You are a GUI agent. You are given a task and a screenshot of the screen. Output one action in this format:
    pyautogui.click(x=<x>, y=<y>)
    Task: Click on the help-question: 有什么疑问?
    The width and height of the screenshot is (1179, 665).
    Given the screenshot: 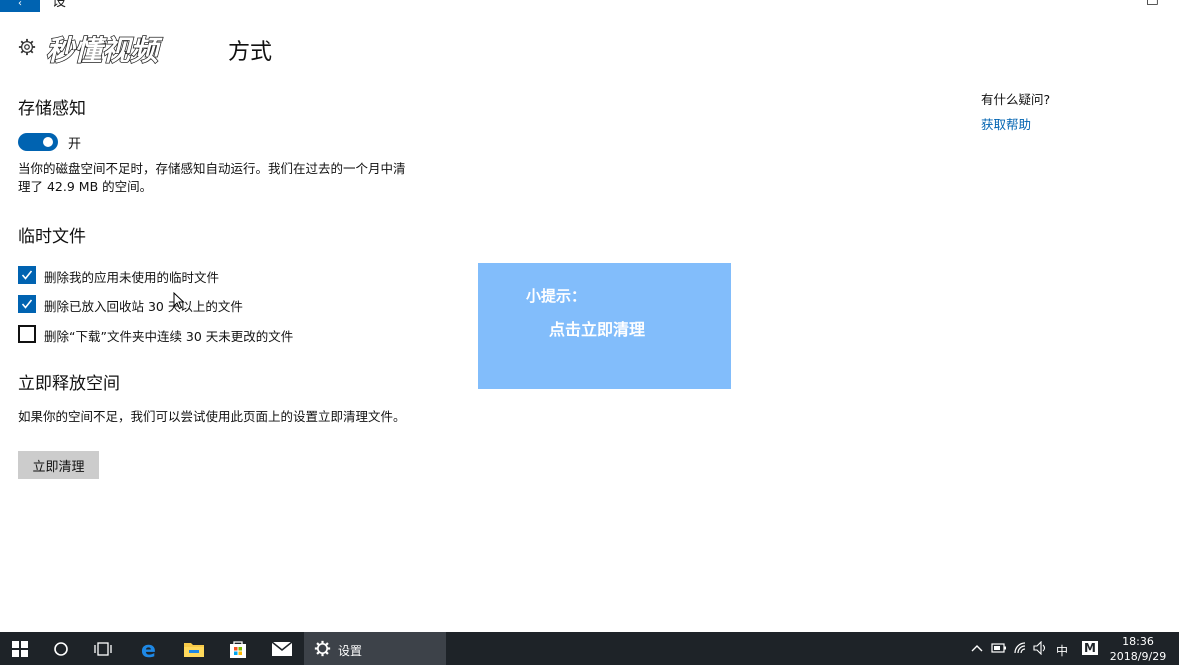 What is the action you would take?
    pyautogui.click(x=1016, y=99)
    